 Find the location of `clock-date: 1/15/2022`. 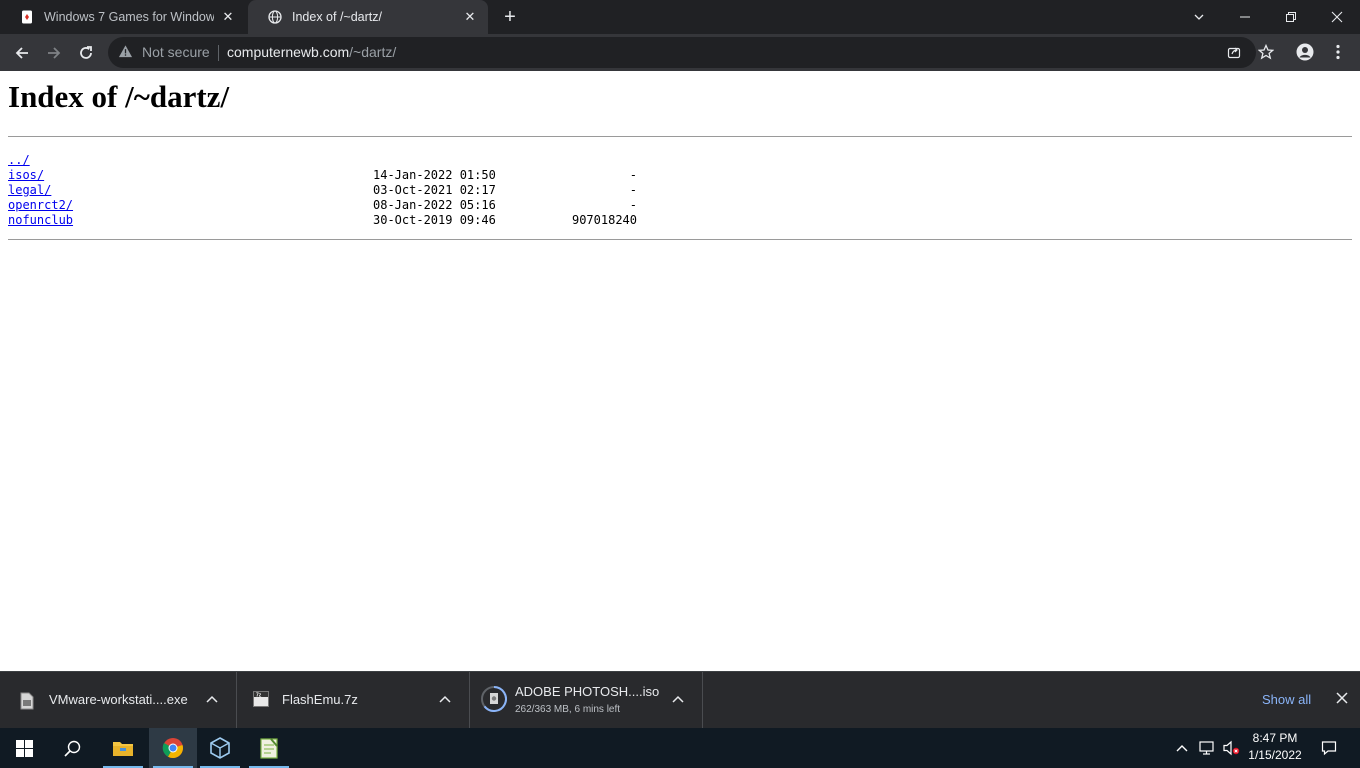

clock-date: 1/15/2022 is located at coordinates (1275, 755).